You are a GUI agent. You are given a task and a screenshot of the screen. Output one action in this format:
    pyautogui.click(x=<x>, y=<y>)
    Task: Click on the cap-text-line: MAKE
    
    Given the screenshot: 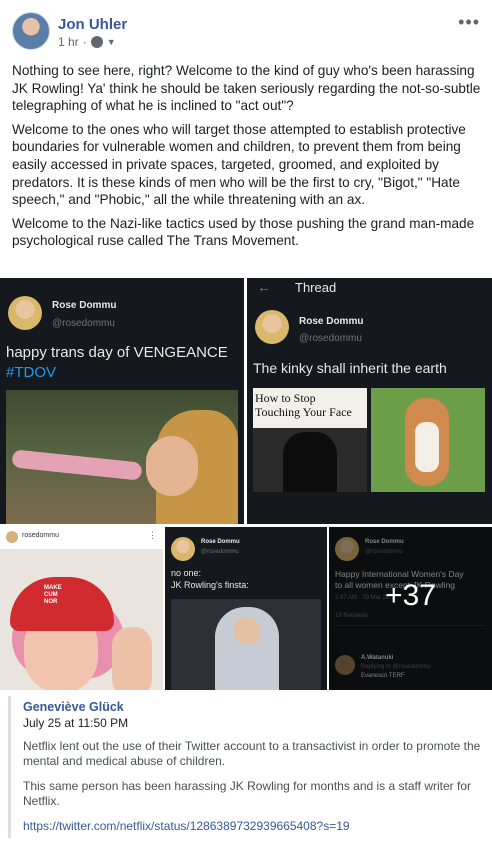 What is the action you would take?
    pyautogui.click(x=53, y=588)
    